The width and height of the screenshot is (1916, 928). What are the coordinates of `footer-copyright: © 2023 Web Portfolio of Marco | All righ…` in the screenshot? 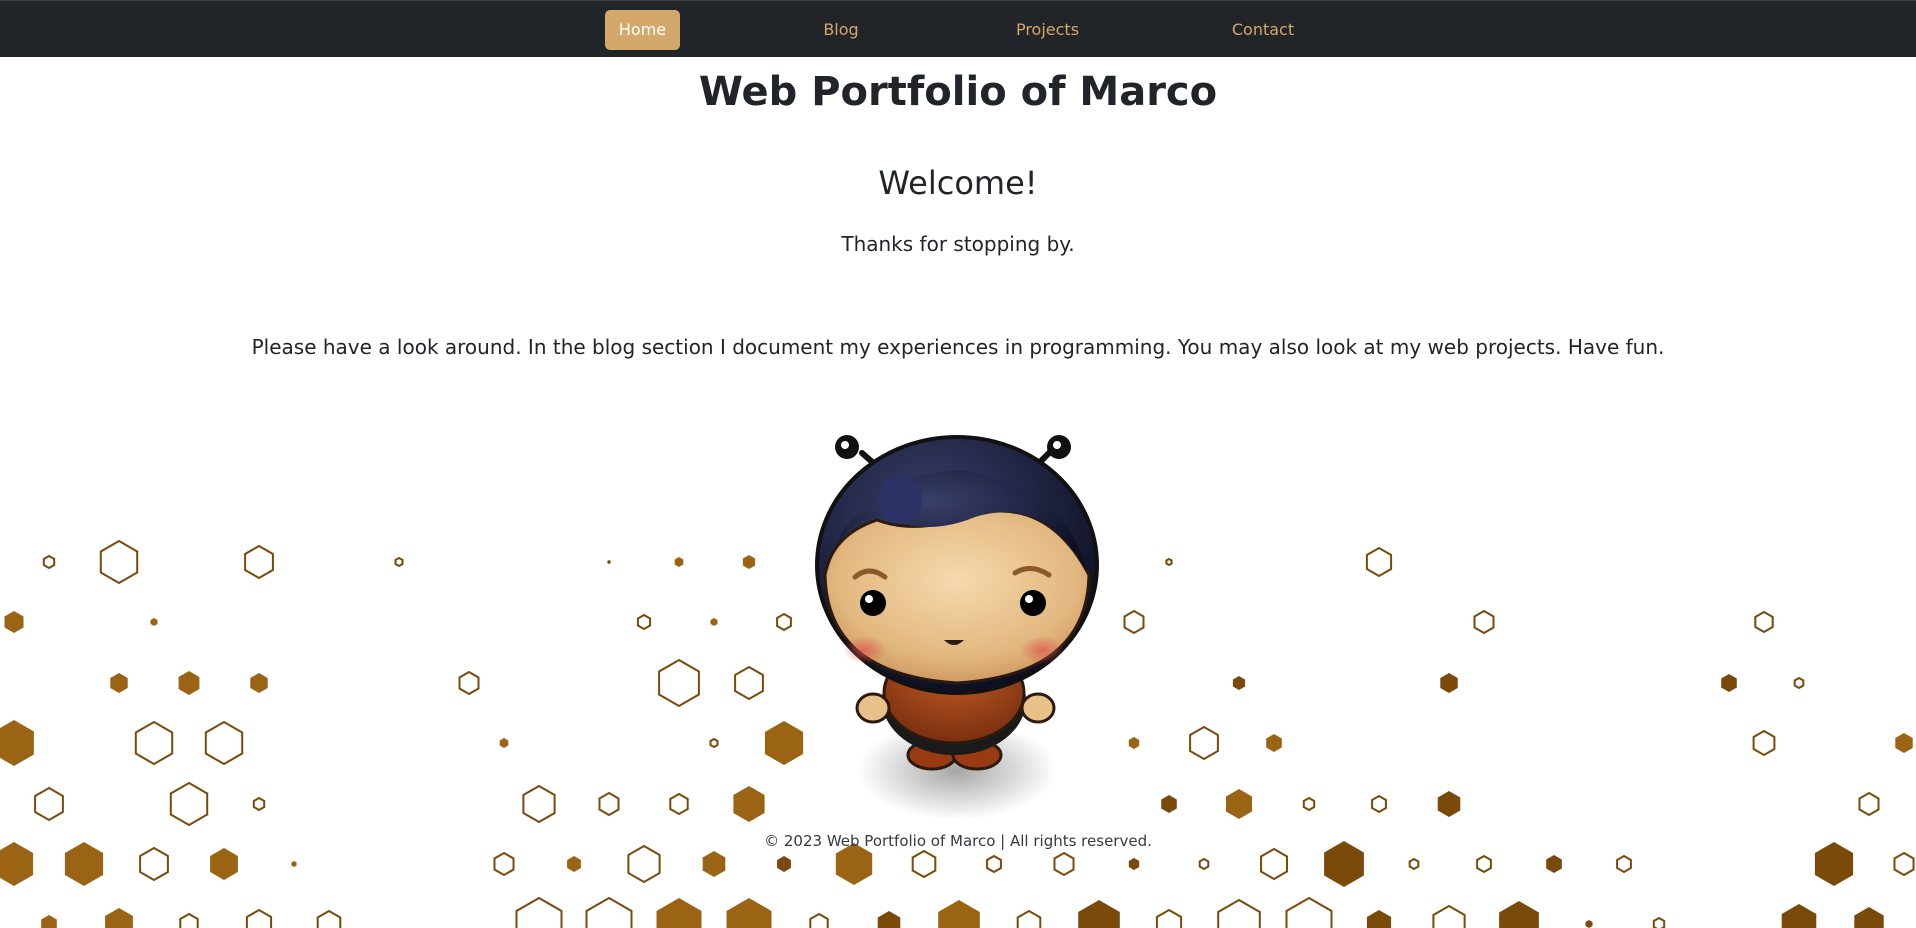 It's located at (958, 841).